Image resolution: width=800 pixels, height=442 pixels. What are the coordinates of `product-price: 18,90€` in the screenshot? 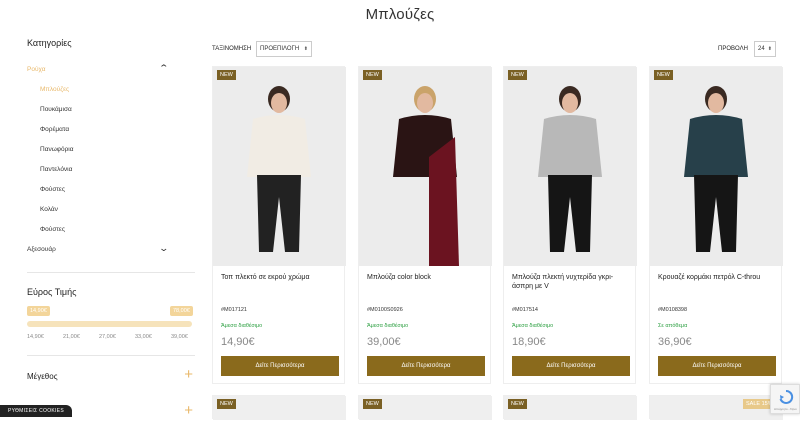 It's located at (529, 342).